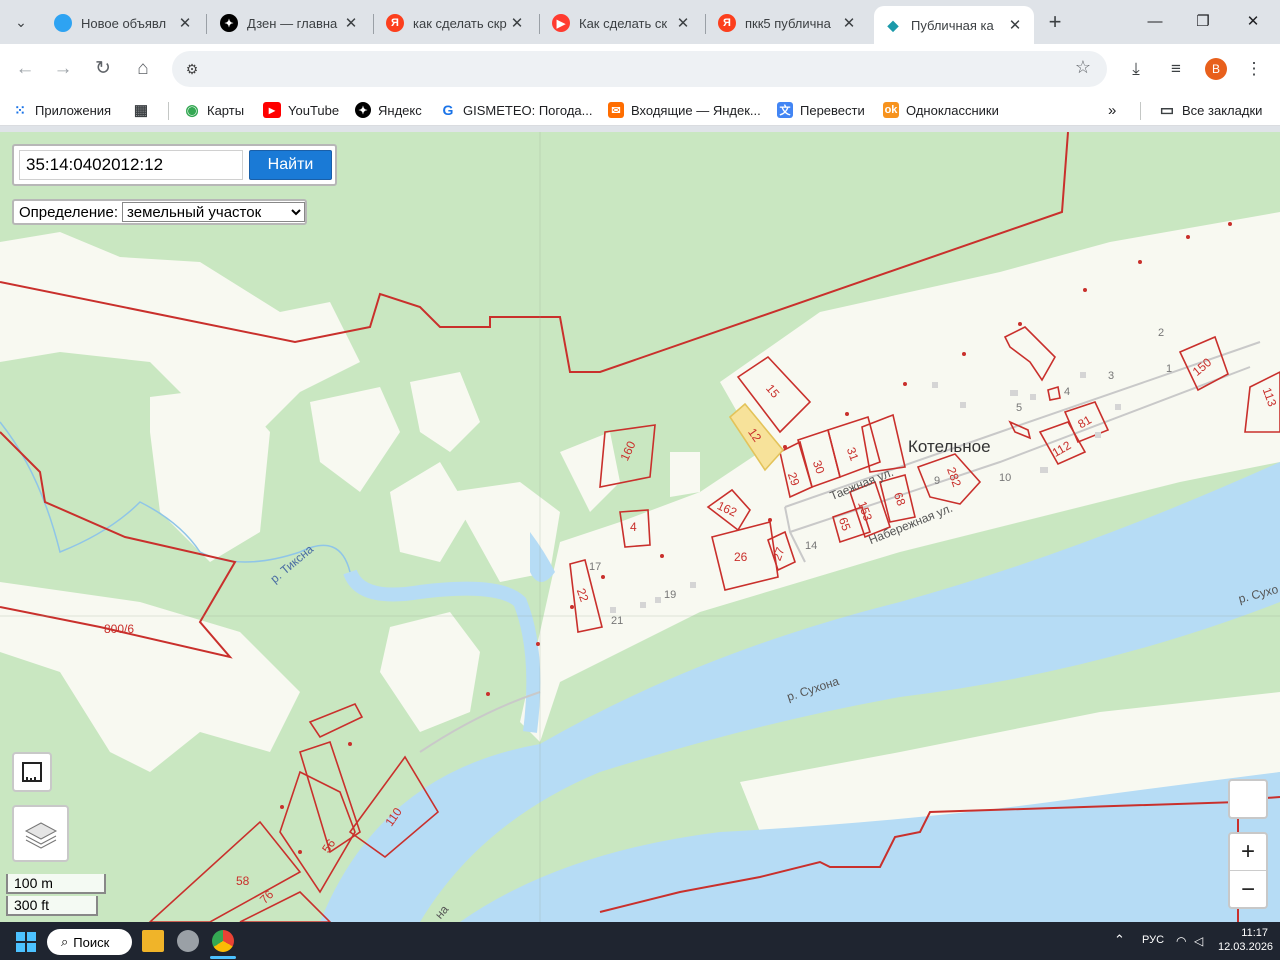  Describe the element at coordinates (226, 110) in the screenshot. I see `bookmark-label: Карты` at that location.